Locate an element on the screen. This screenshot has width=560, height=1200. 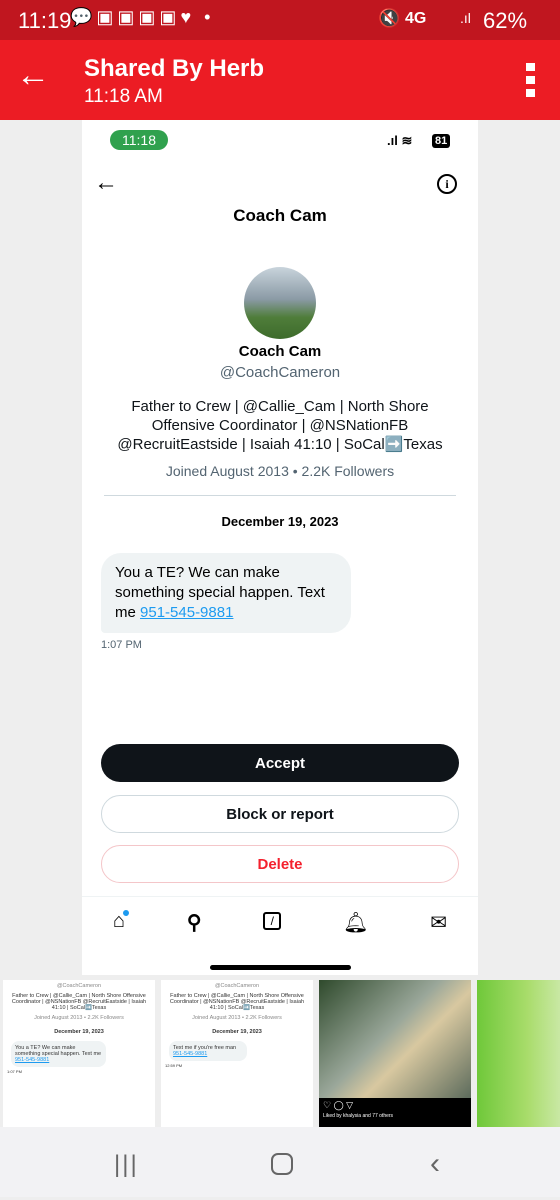
system-status-bar: 11:19 💬▣▣▣▣♥ • 🔇 4G .ıl 62% is located at coordinates (280, 20).